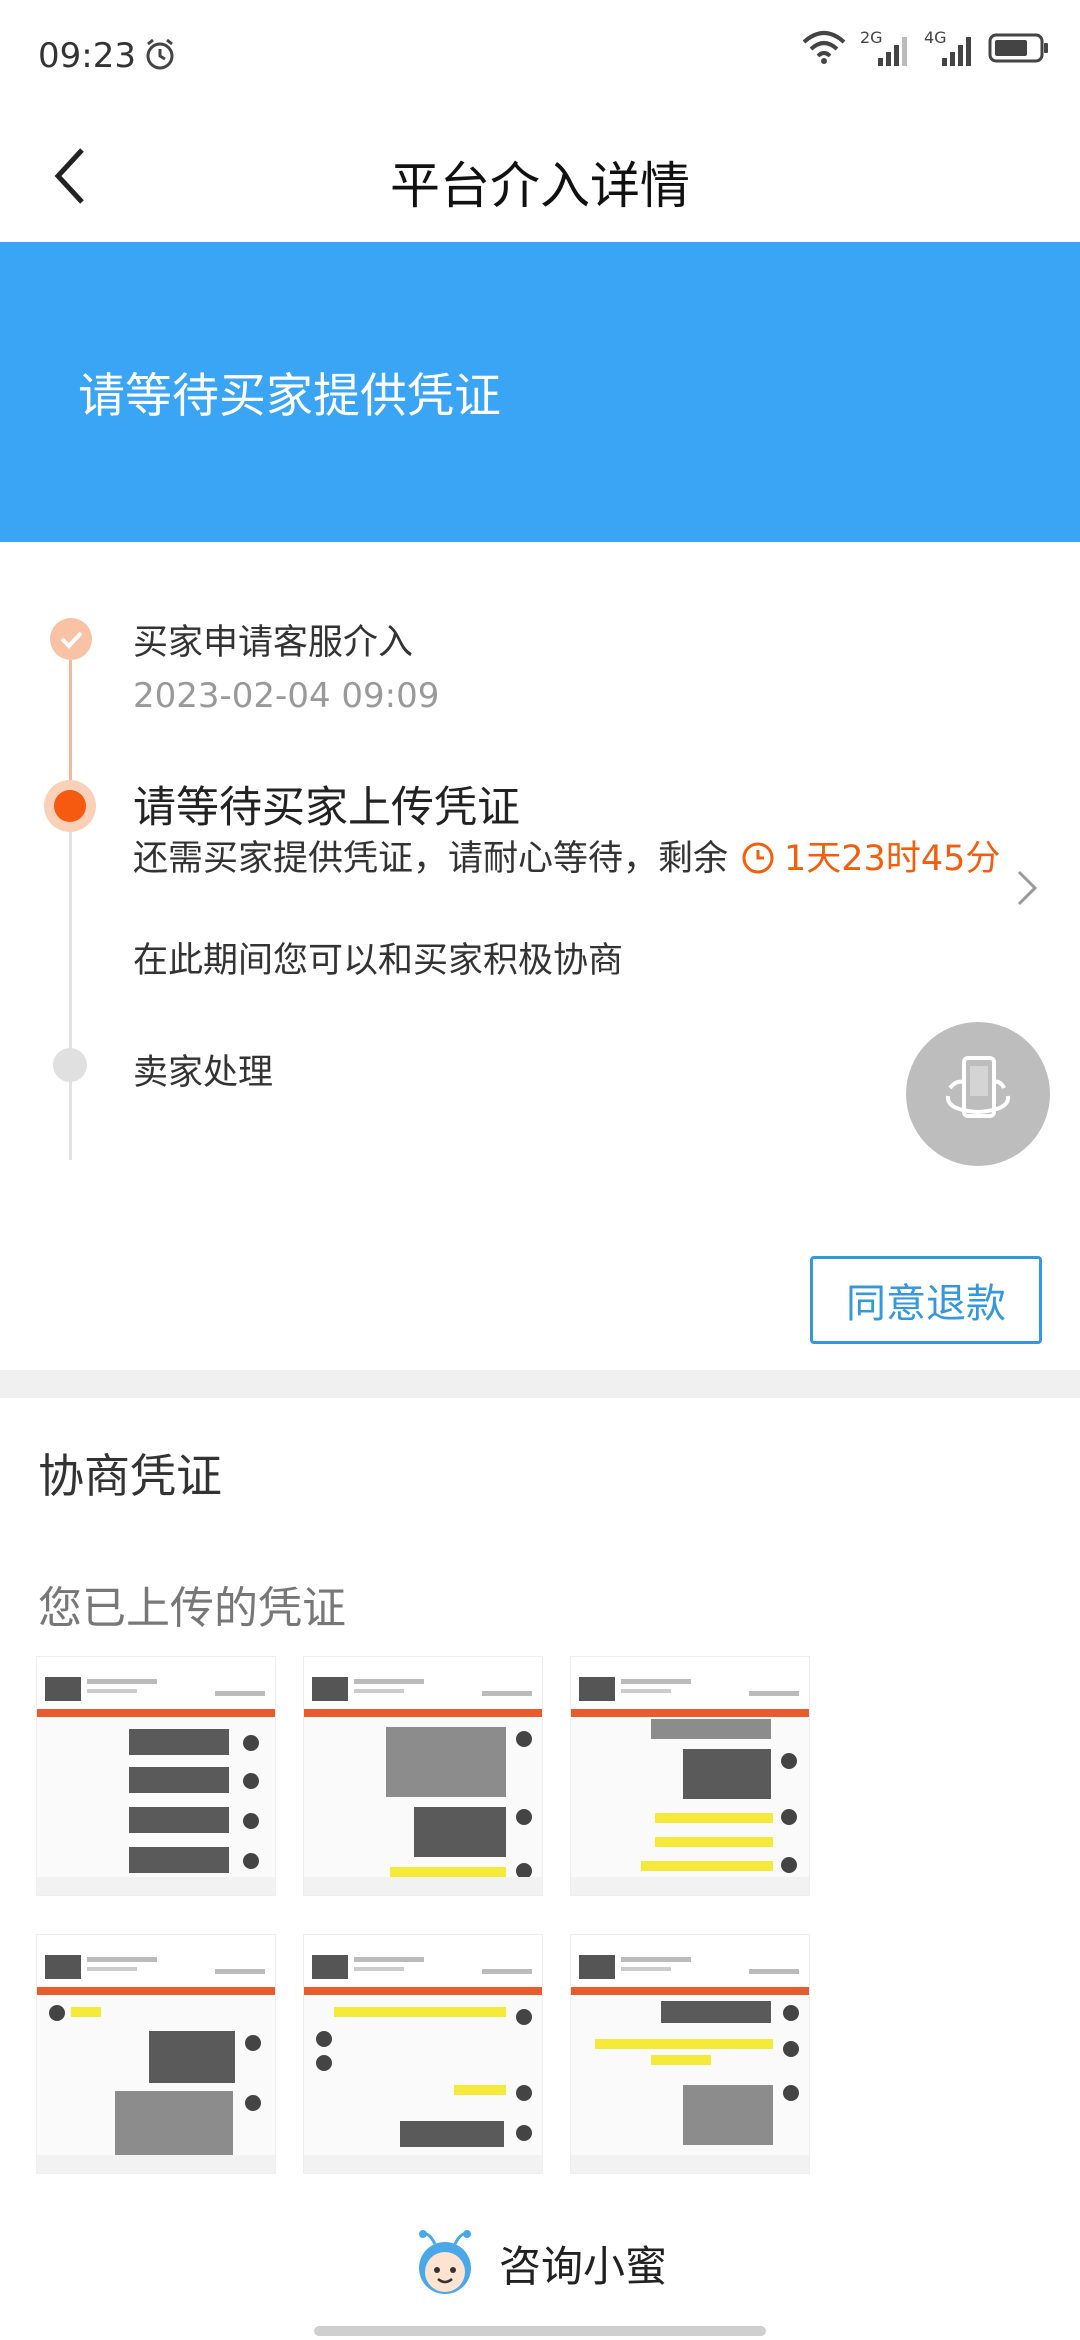 This screenshot has width=1080, height=2340. What do you see at coordinates (892, 859) in the screenshot?
I see `countdown-text: 1天23时45分` at bounding box center [892, 859].